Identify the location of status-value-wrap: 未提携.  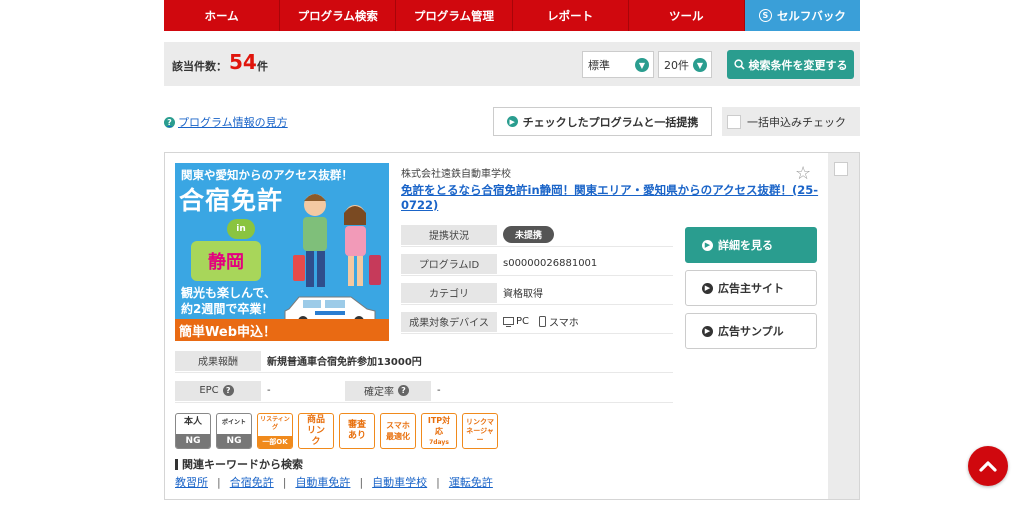
(529, 234).